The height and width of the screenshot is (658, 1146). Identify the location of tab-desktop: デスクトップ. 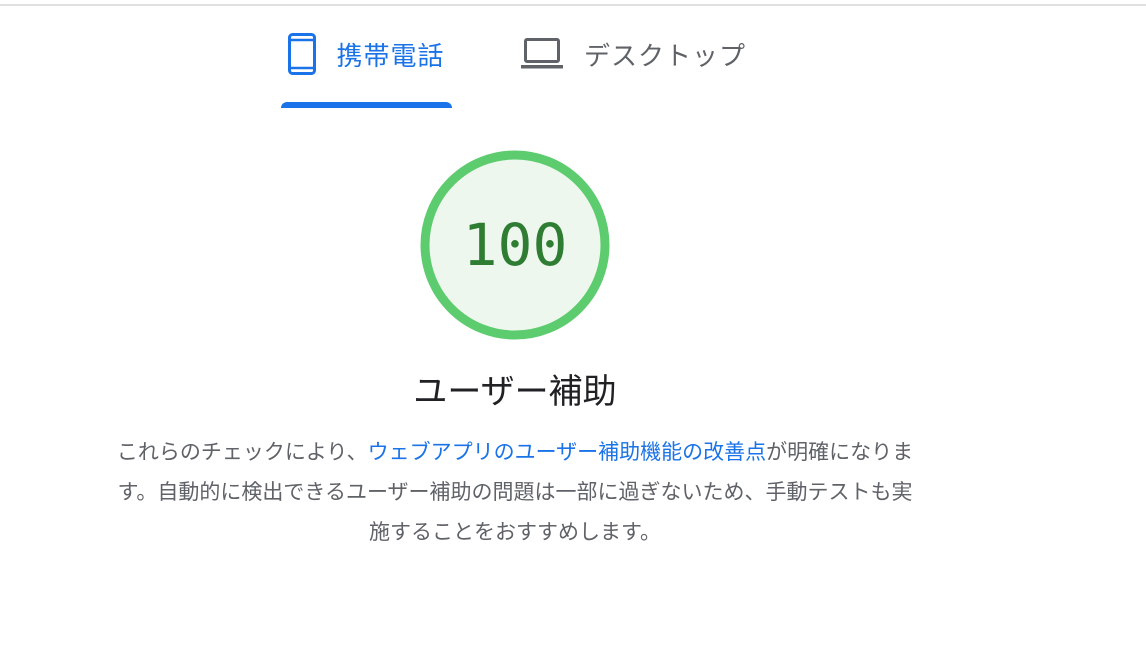
(640, 54).